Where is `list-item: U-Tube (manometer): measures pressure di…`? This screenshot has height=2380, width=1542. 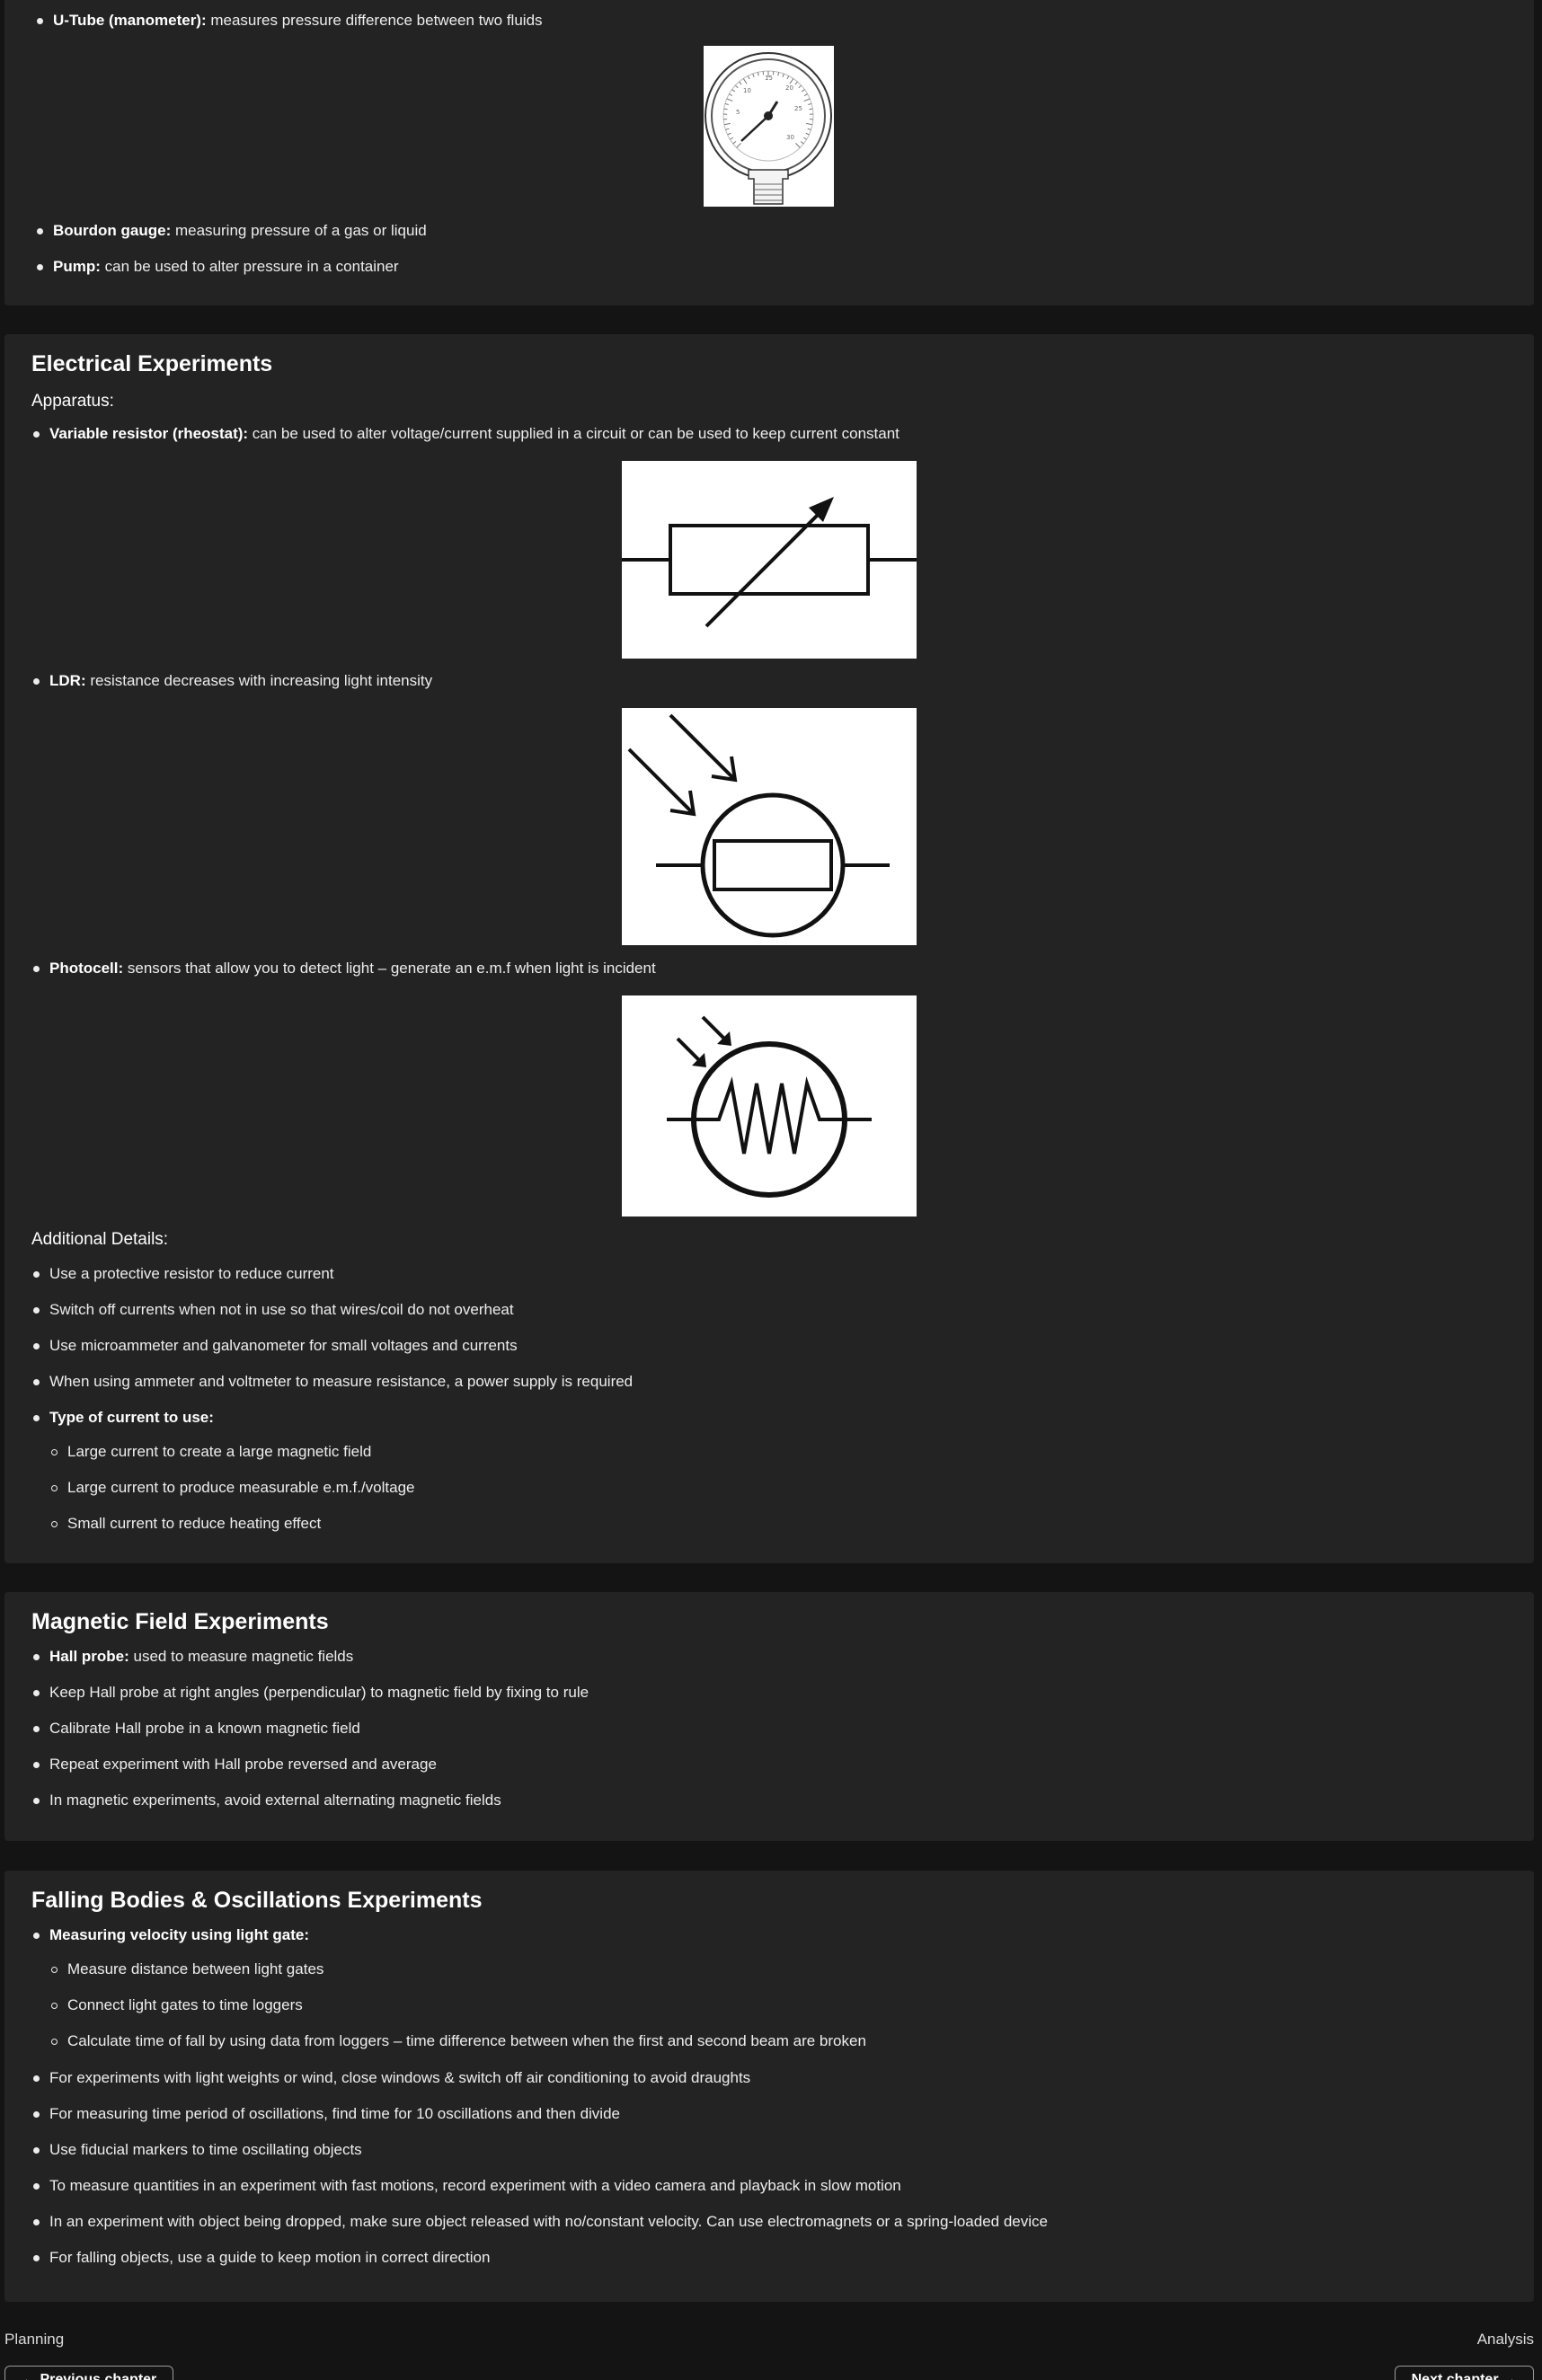
list-item: U-Tube (manometer): measures pressure di… is located at coordinates (289, 21).